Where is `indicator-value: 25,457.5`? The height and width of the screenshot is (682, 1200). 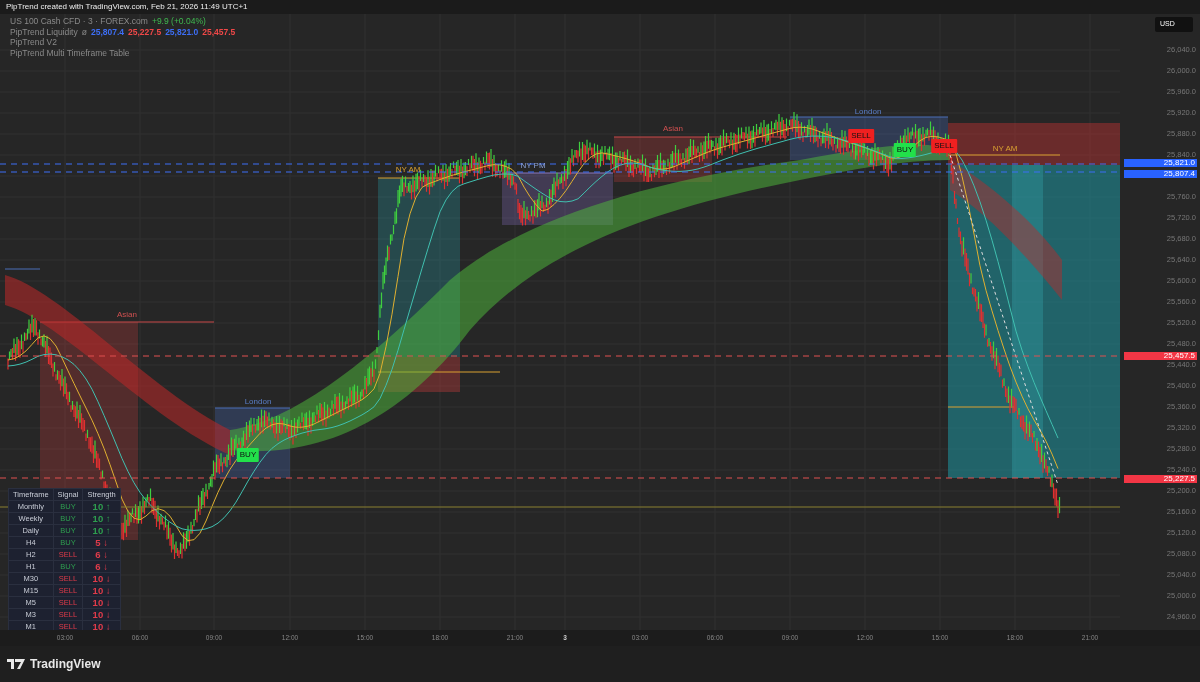 indicator-value: 25,457.5 is located at coordinates (219, 31).